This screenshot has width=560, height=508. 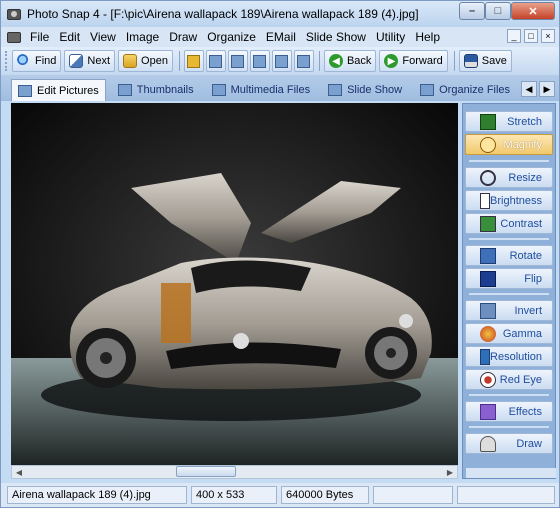 What do you see at coordinates (475, 90) in the screenshot?
I see `tab-label: Organize Files` at bounding box center [475, 90].